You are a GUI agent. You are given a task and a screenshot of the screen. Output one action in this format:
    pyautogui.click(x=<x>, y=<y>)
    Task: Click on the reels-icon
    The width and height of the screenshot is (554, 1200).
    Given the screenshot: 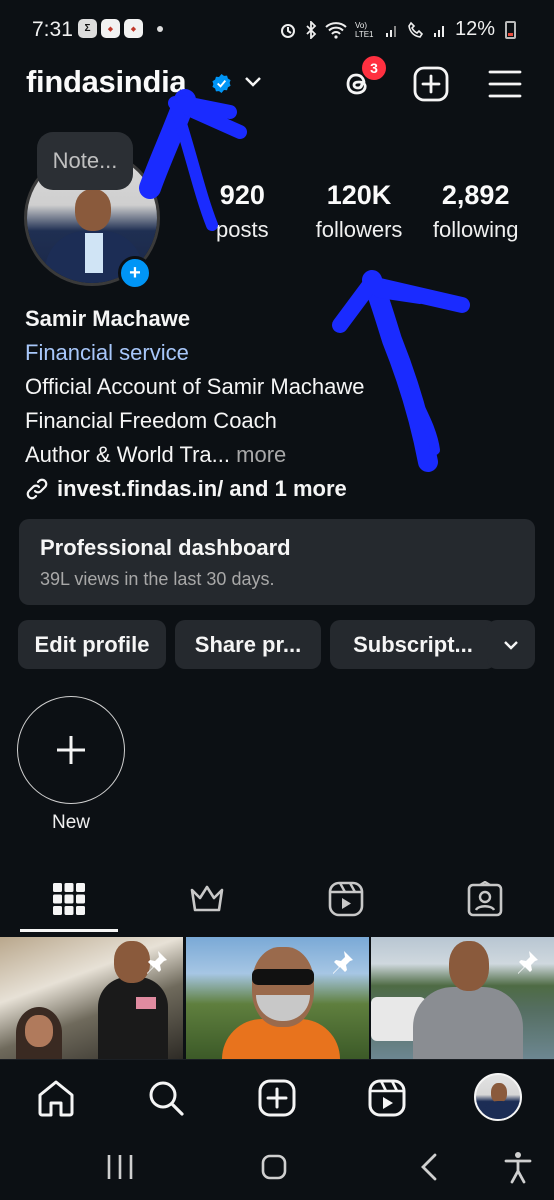 What is the action you would take?
    pyautogui.click(x=346, y=899)
    